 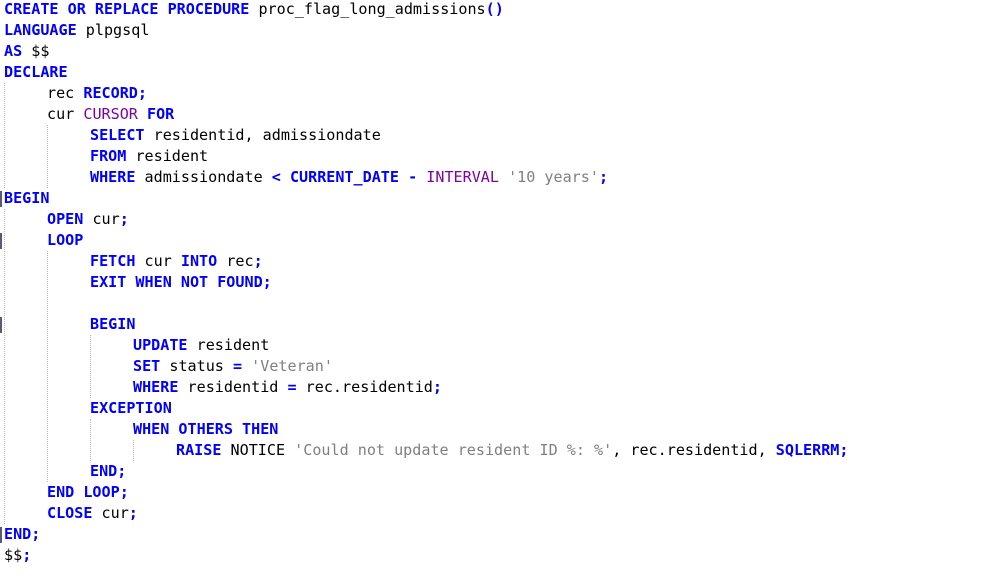 I want to click on code-line-19: WHERE residentid = rec.residentid;, so click(x=287, y=387).